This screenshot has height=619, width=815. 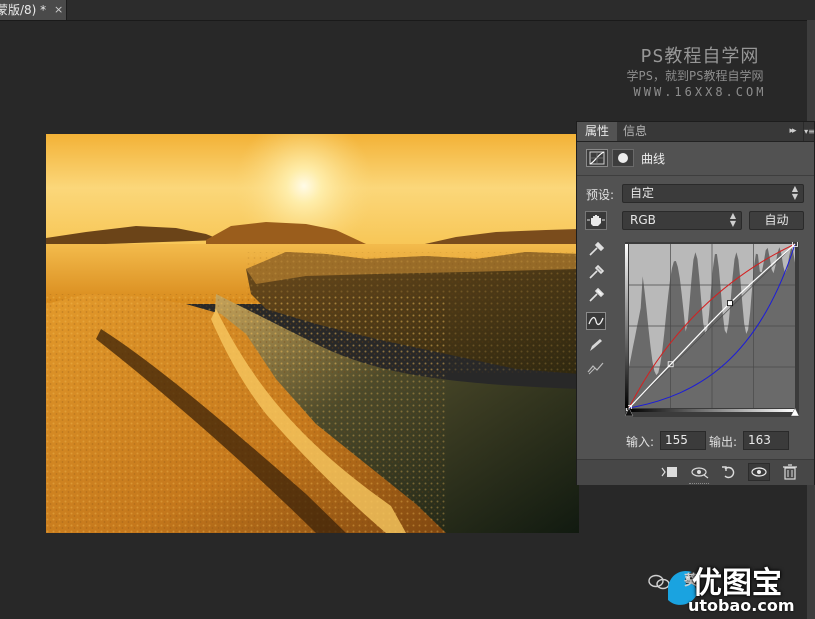 What do you see at coordinates (670, 472) in the screenshot?
I see `clip-to-layer-icon` at bounding box center [670, 472].